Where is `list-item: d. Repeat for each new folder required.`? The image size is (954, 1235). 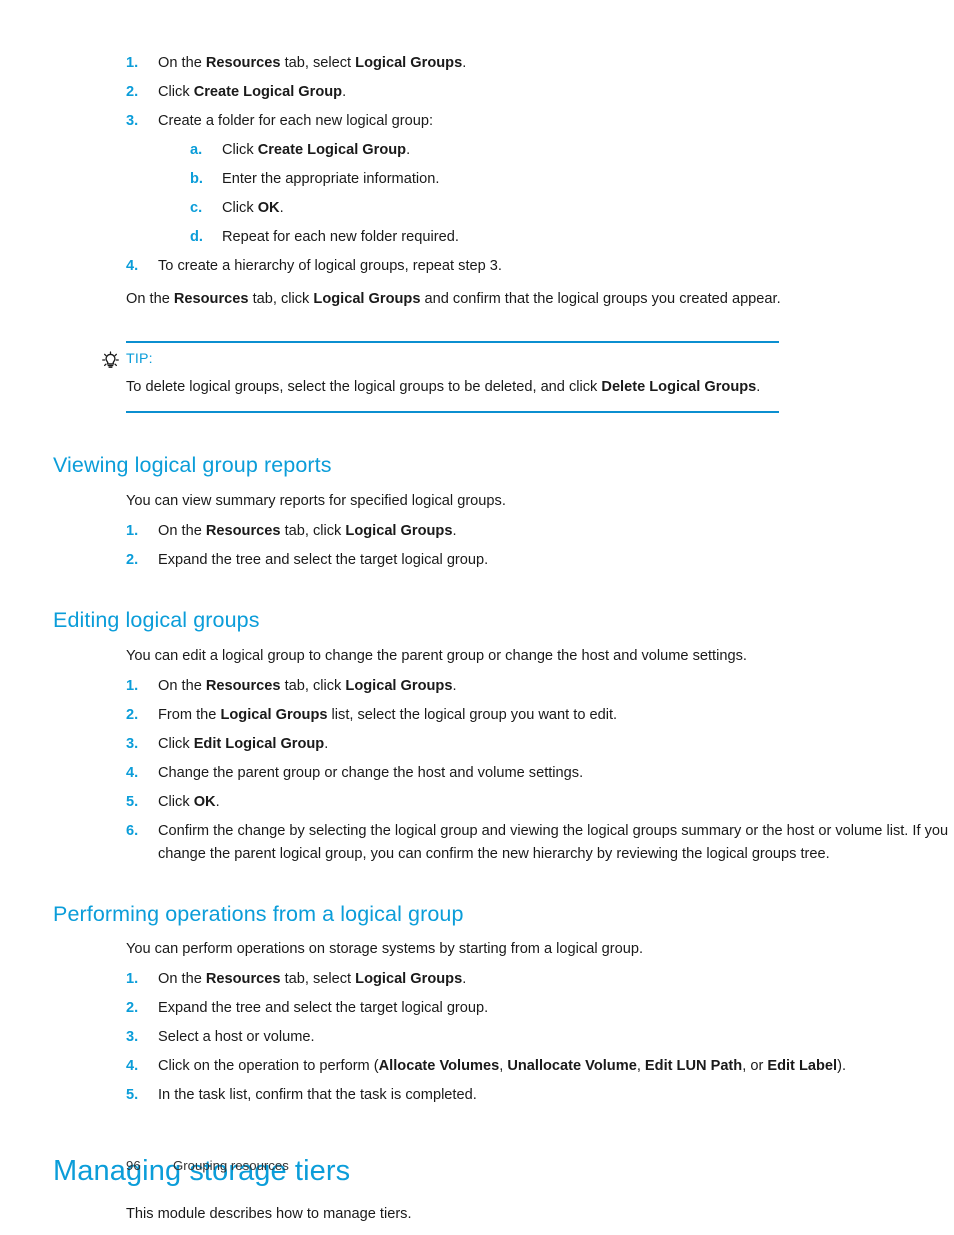 list-item: d. Repeat for each new folder required. is located at coordinates (572, 237).